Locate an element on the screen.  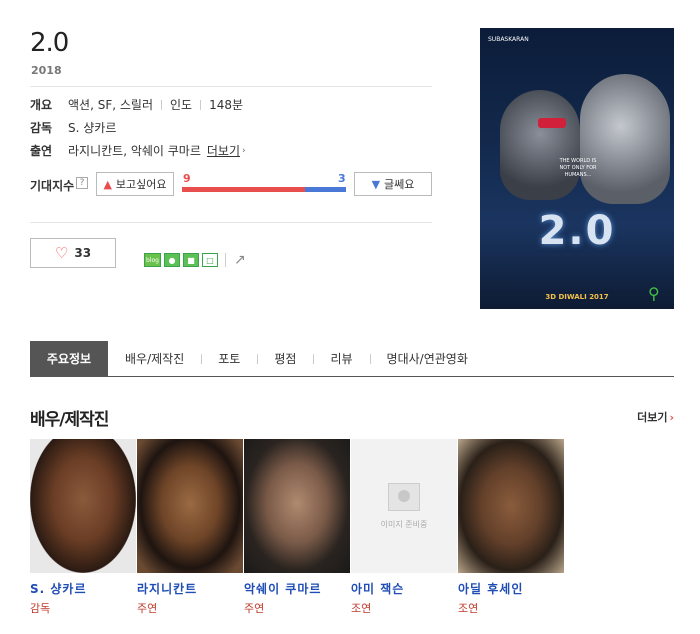
person-name: 아딜 후세인 is located at coordinates (511, 588).